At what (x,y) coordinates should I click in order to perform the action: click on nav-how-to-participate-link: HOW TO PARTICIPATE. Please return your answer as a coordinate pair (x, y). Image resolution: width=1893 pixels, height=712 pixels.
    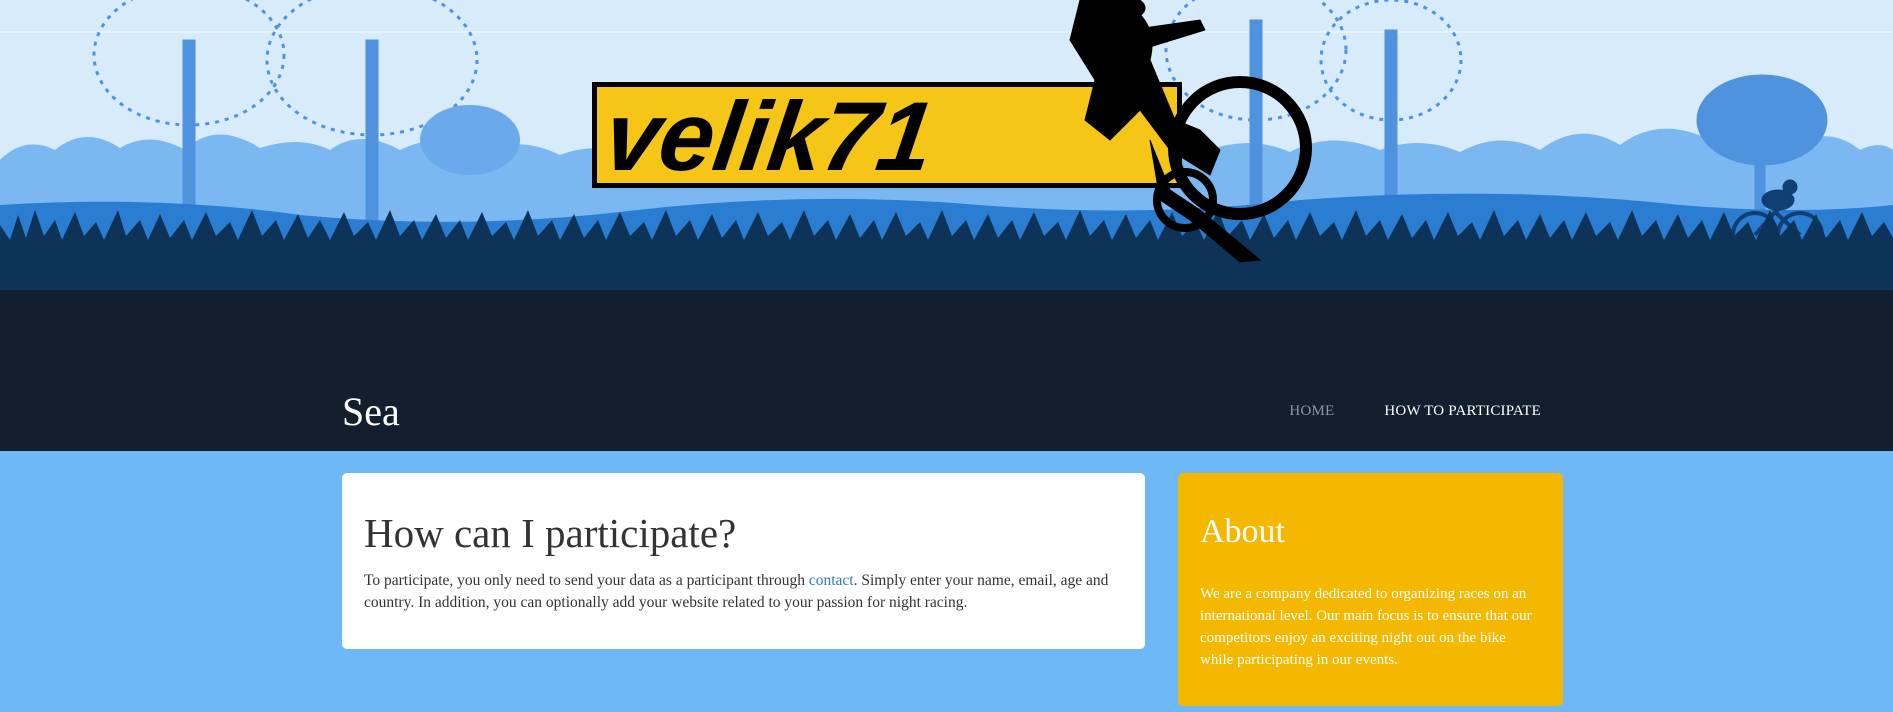
    Looking at the image, I should click on (1462, 411).